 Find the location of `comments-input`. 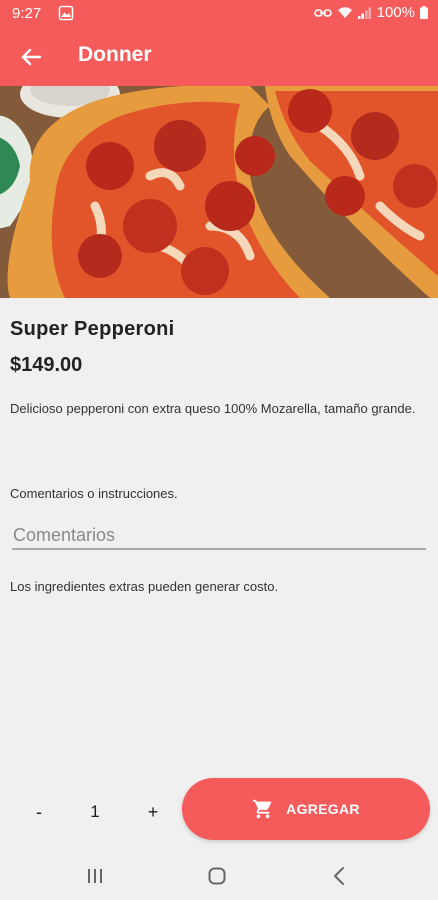

comments-input is located at coordinates (219, 536).